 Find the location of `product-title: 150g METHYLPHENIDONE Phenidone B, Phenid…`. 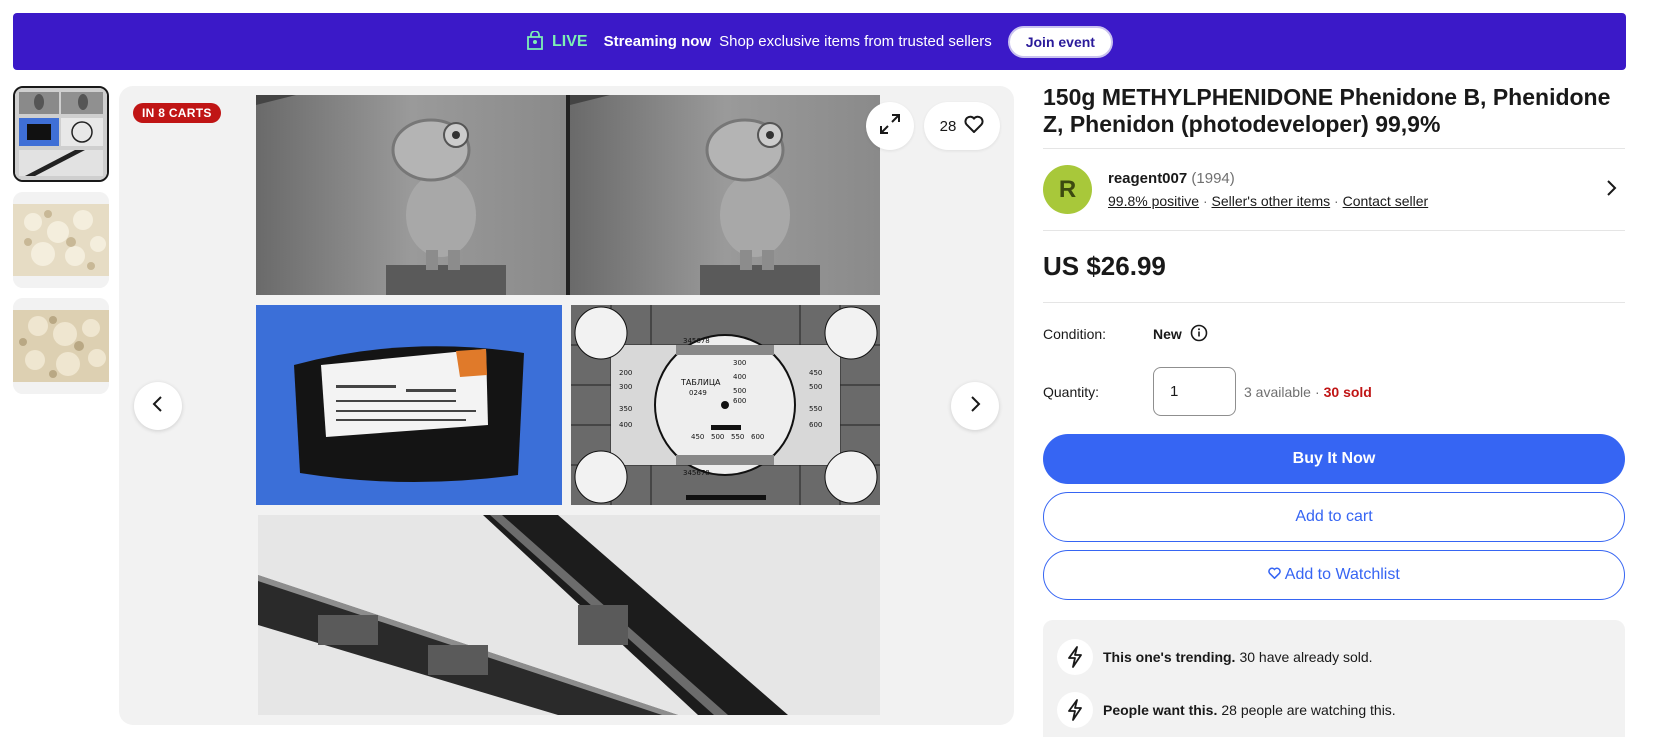

product-title: 150g METHYLPHENIDONE Phenidone B, Phenid… is located at coordinates (1334, 116).